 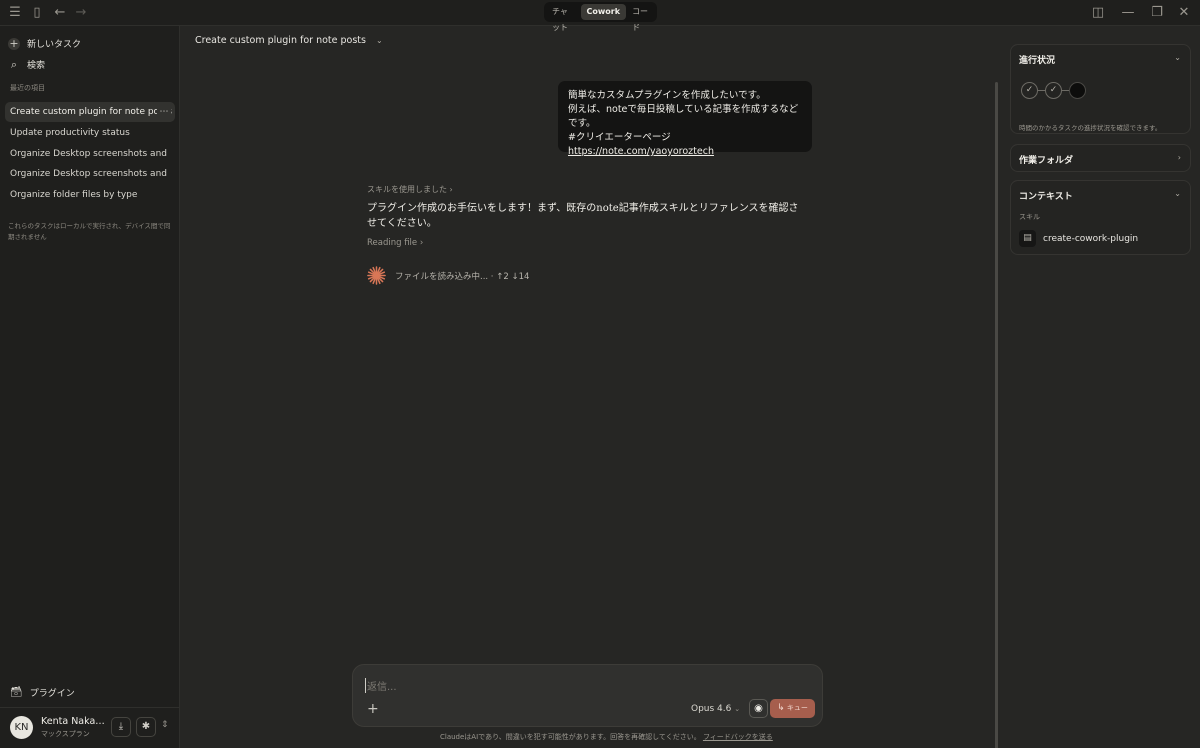 What do you see at coordinates (90, 728) in the screenshot?
I see `user-profile: KN Kenta Nakam... マックスプラン ⤓ ✱ ⇕` at bounding box center [90, 728].